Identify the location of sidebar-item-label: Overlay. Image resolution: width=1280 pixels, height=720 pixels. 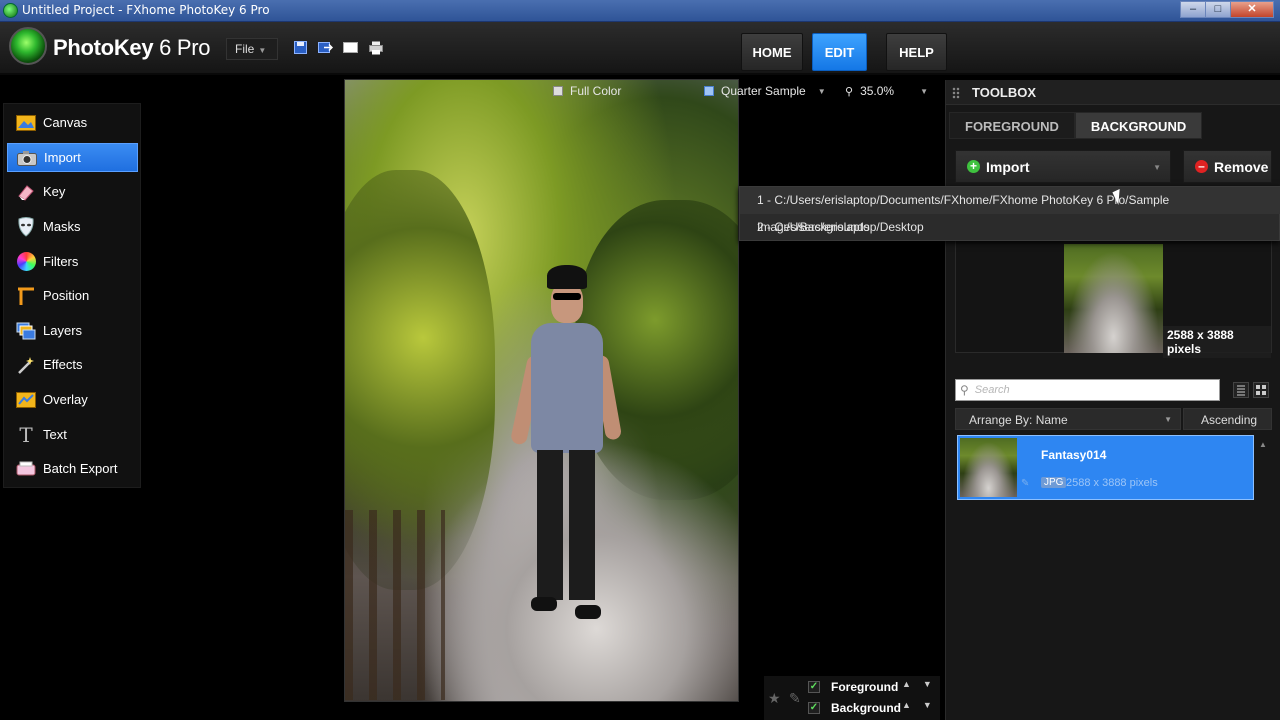
(65, 399).